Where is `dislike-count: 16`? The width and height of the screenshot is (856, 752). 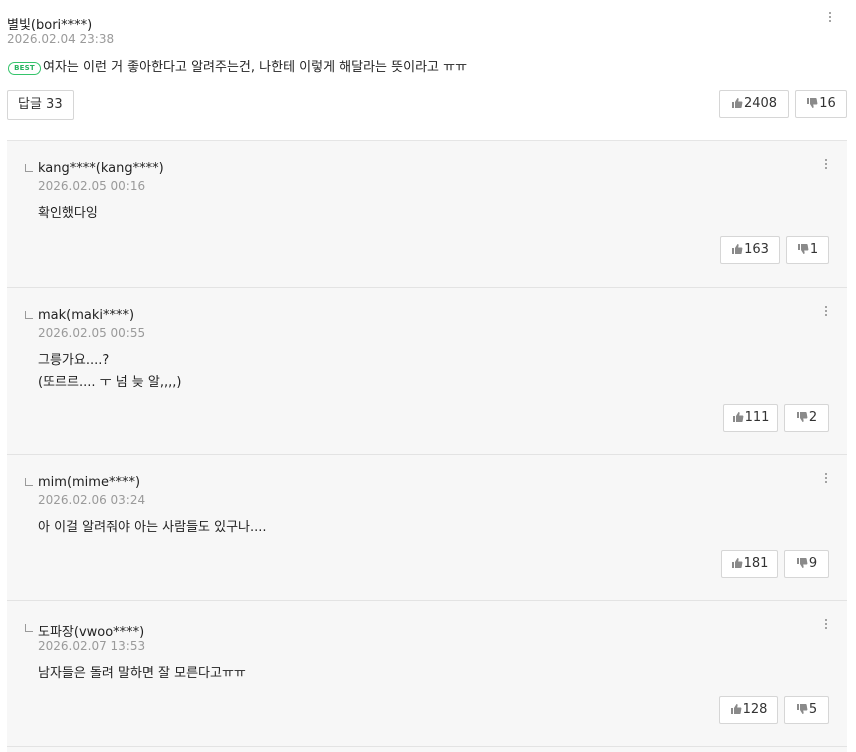
dislike-count: 16 is located at coordinates (827, 103).